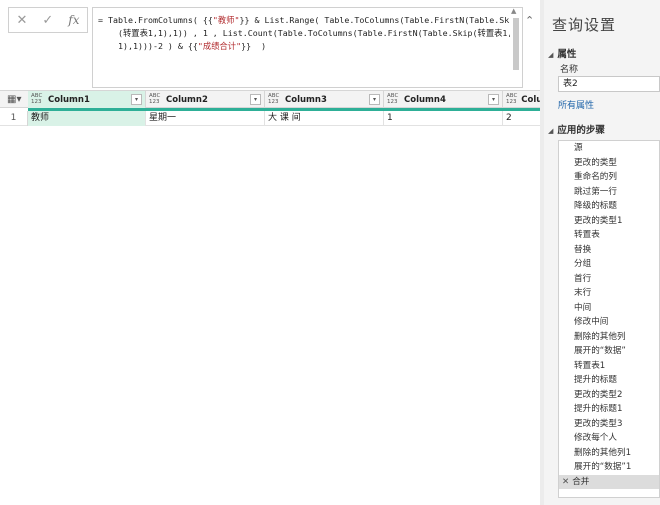 The image size is (660, 505). Describe the element at coordinates (609, 308) in the screenshot. I see `step-item: 中间` at that location.